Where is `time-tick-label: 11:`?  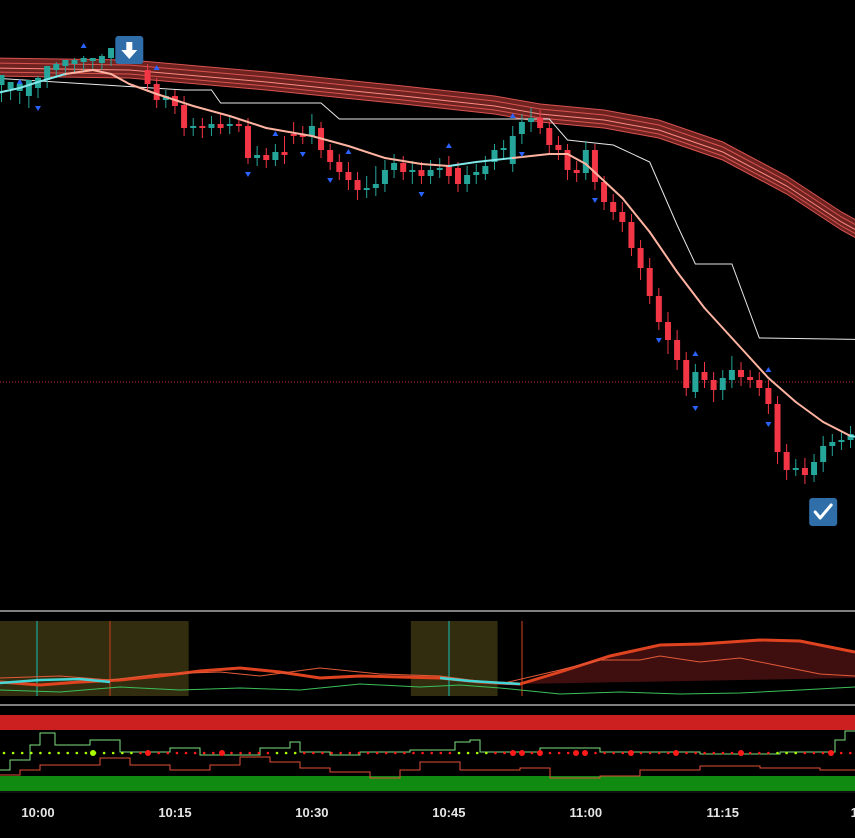
time-tick-label: 11: is located at coordinates (853, 812).